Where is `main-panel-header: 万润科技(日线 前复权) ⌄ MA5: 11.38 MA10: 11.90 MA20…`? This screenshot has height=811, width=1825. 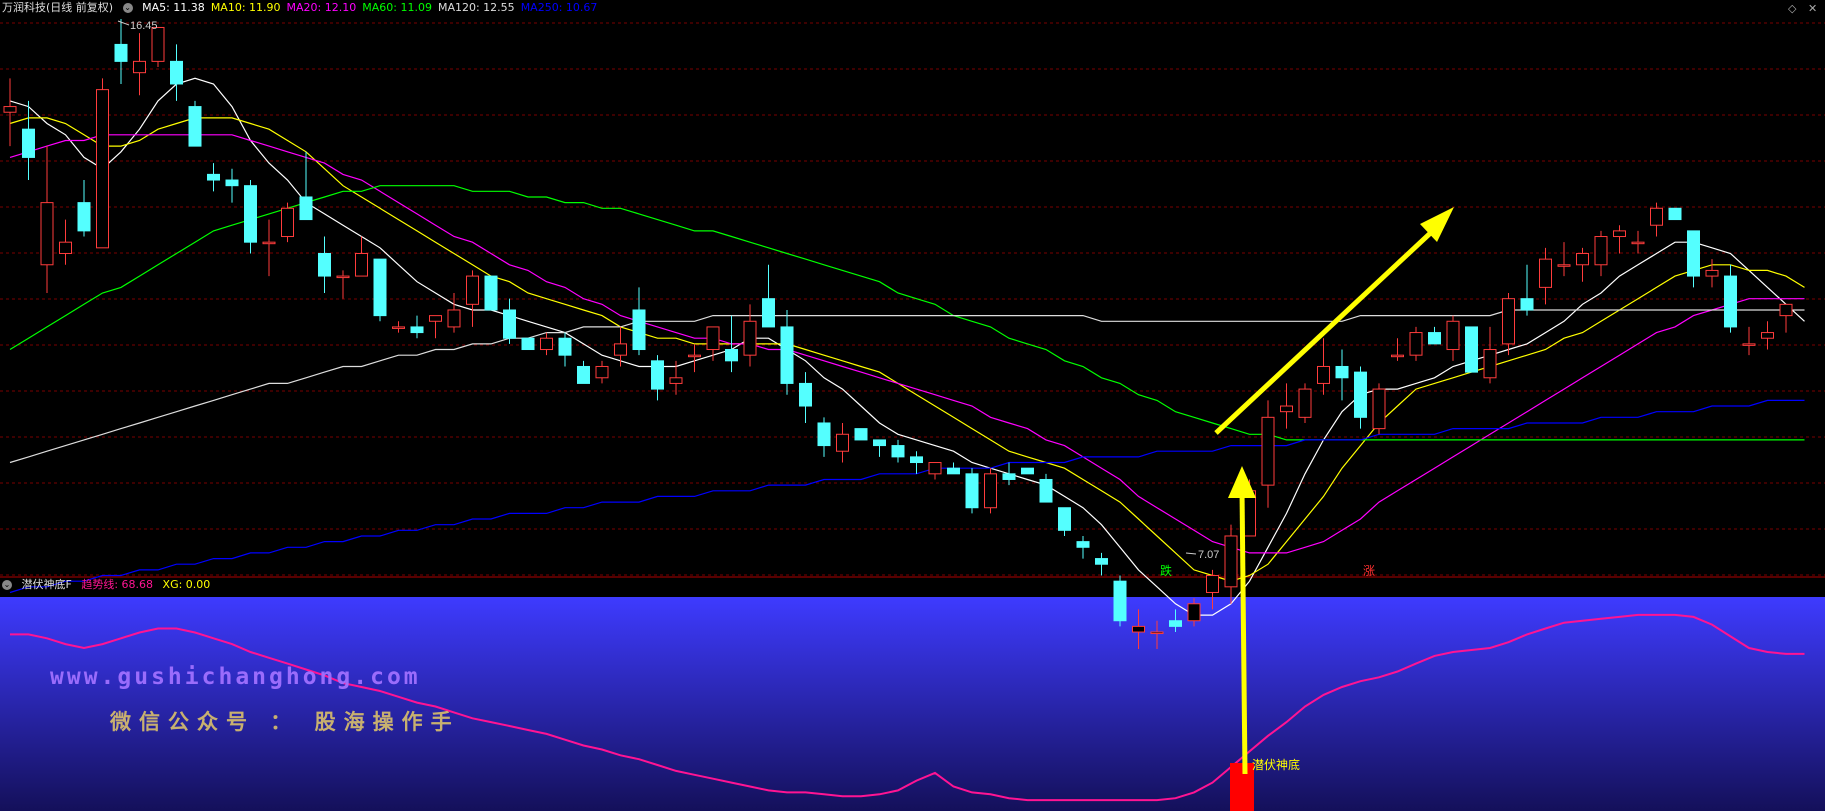 main-panel-header: 万润科技(日线 前复权) ⌄ MA5: 11.38 MA10: 11.90 MA20… is located at coordinates (305, 8).